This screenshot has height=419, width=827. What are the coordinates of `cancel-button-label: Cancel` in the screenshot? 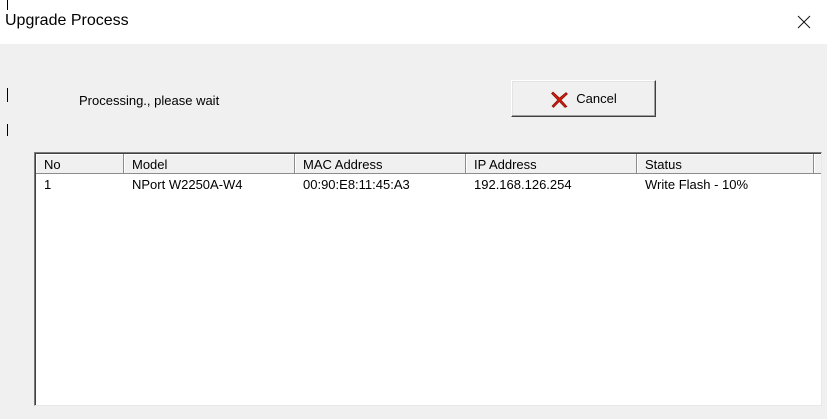 It's located at (596, 98).